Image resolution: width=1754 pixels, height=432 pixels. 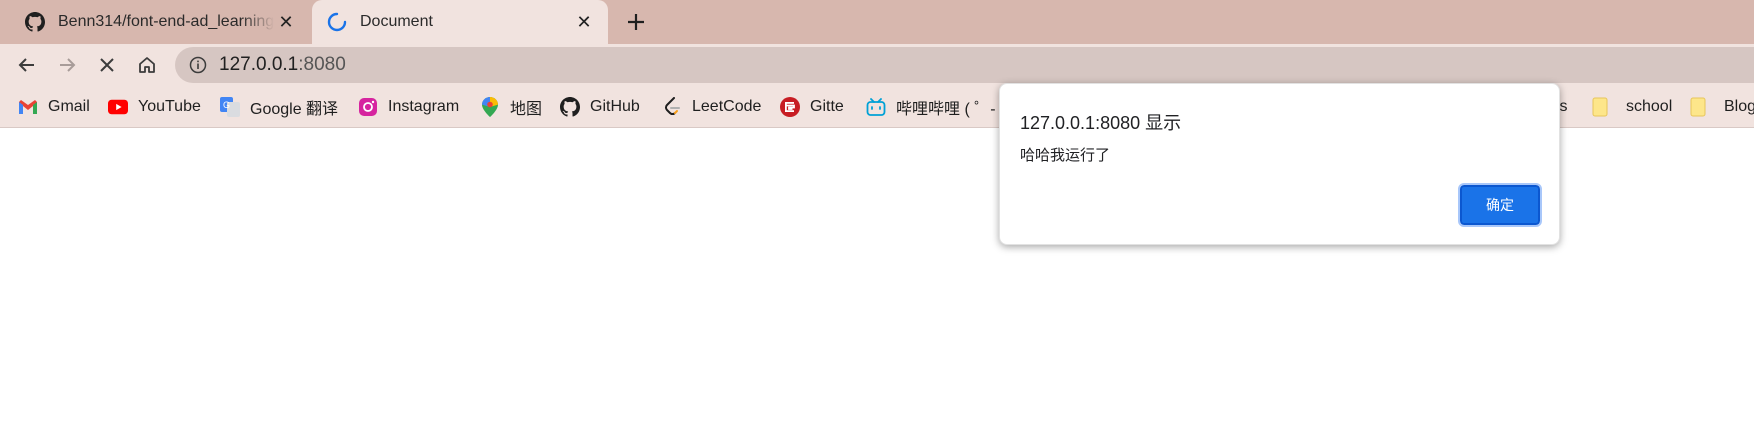 I want to click on arrow-right-icon, so click(x=68, y=65).